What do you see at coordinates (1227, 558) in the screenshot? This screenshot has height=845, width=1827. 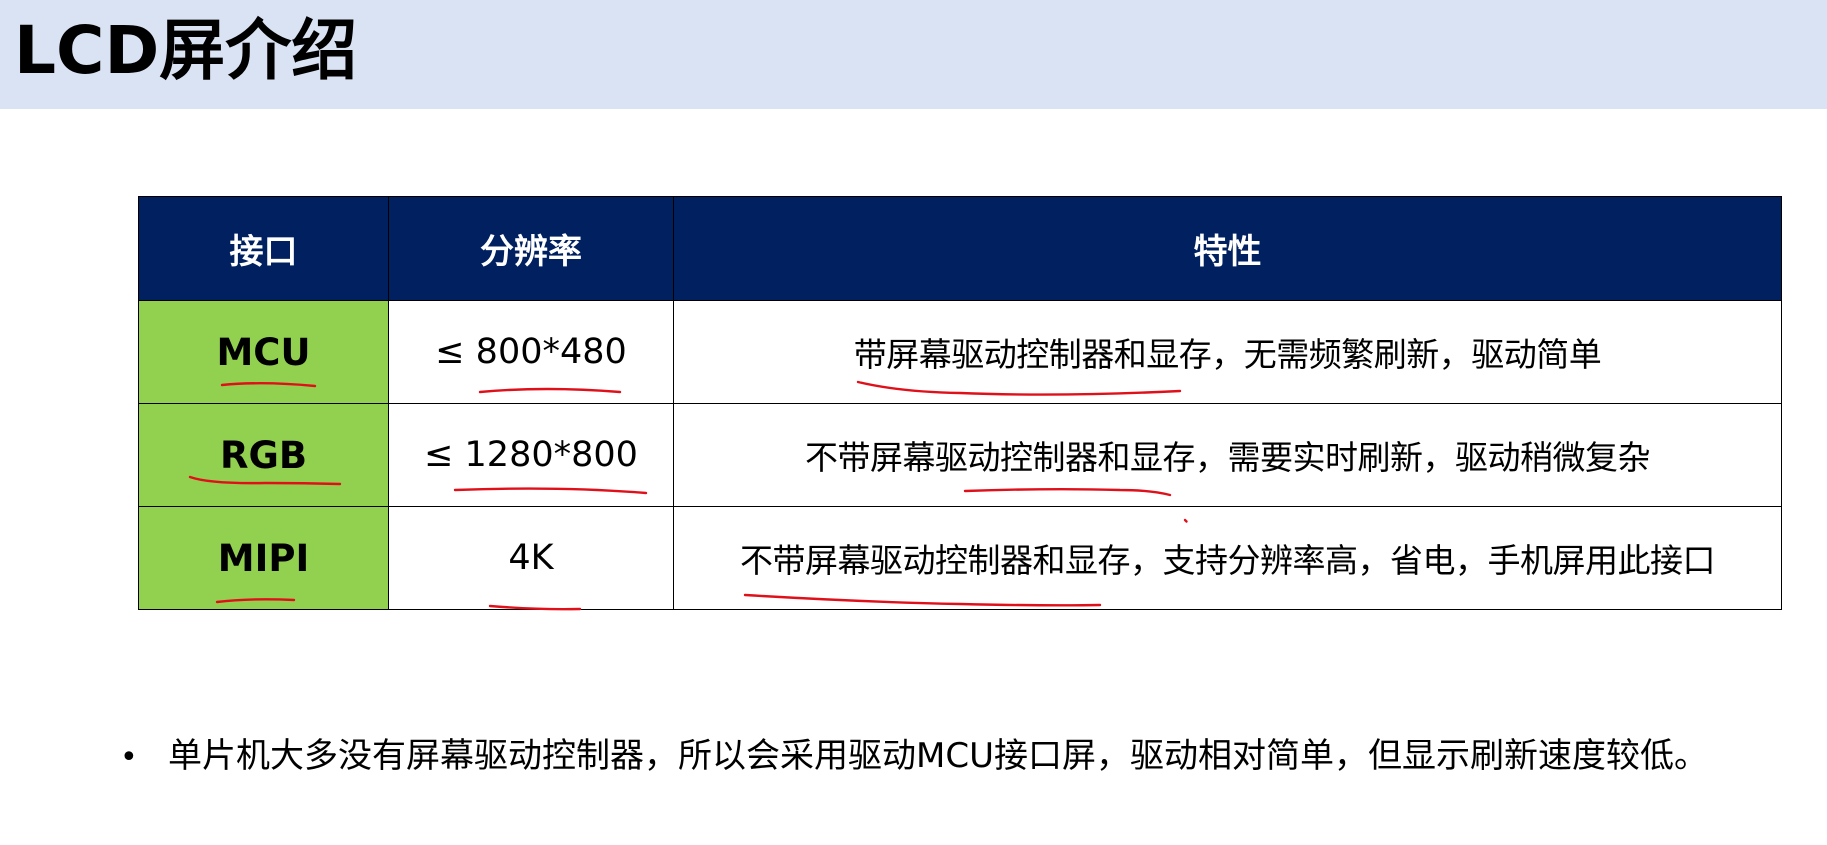 I see `feature-cell: 不带屏幕驱动控制器和显存，支持分辨率高，省电，手机屏用此接口` at bounding box center [1227, 558].